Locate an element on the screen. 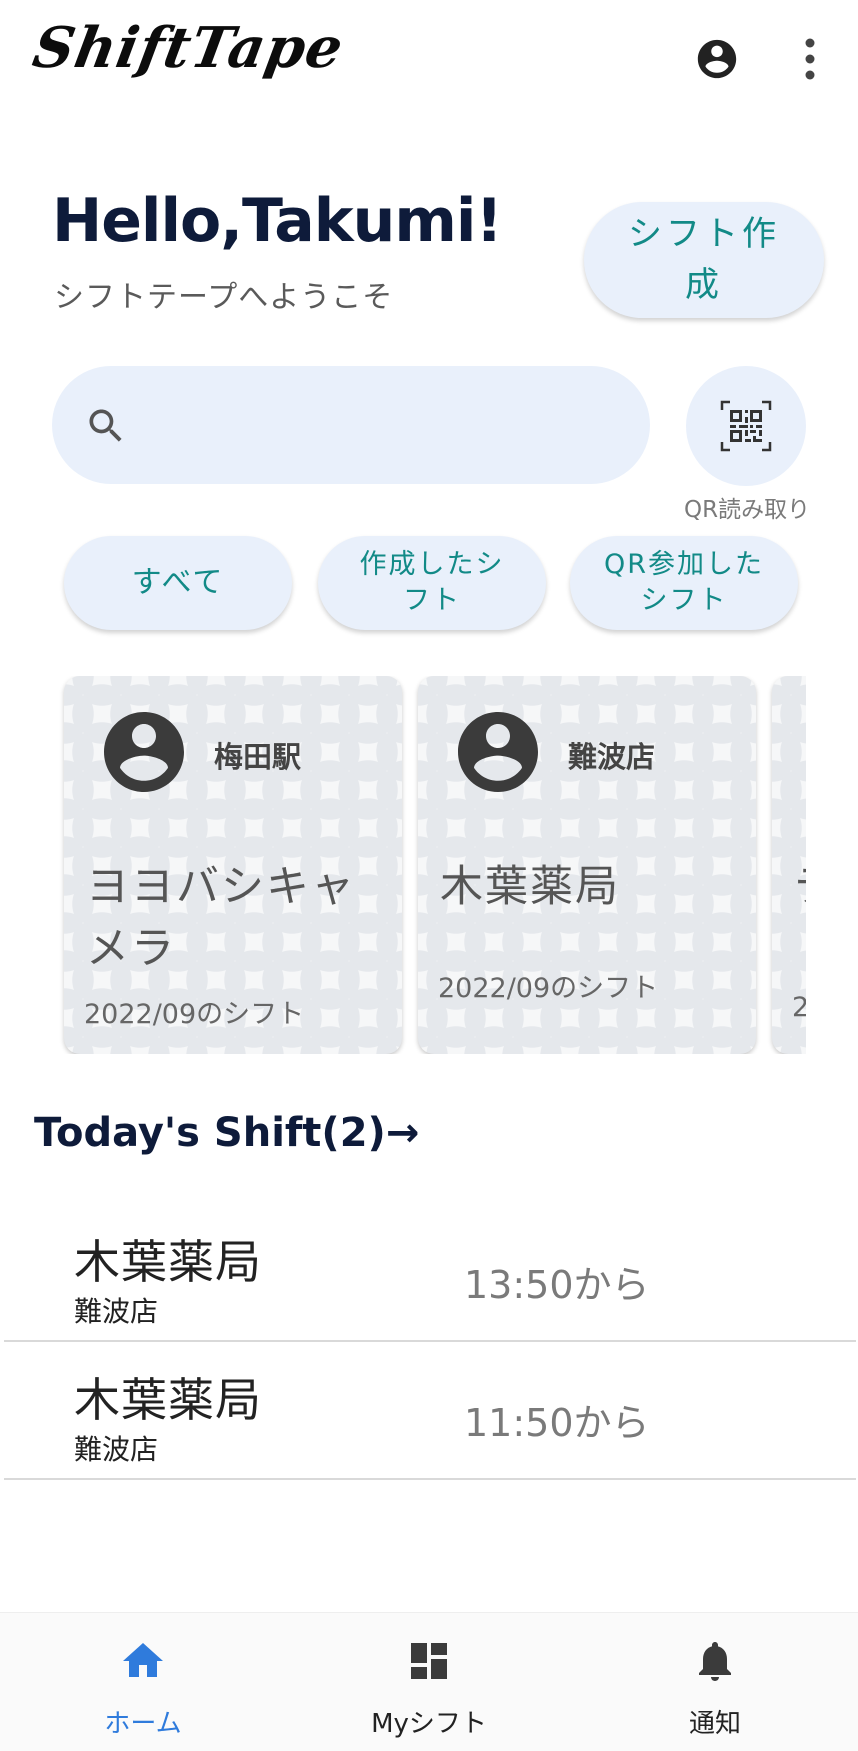 This screenshot has height=1751, width=858. nav-my-shift-label: Myシフト is located at coordinates (429, 1724).